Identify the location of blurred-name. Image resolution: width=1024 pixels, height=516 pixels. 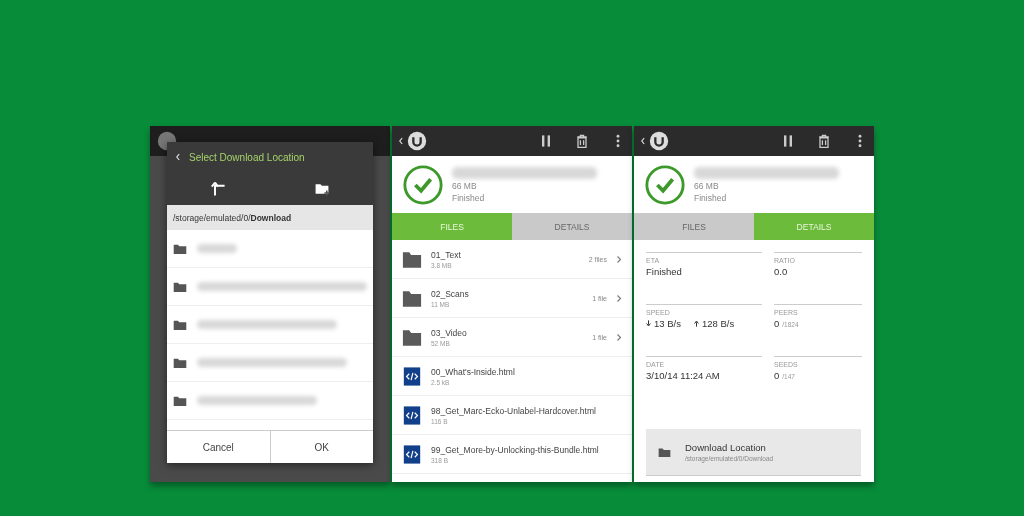
(217, 248).